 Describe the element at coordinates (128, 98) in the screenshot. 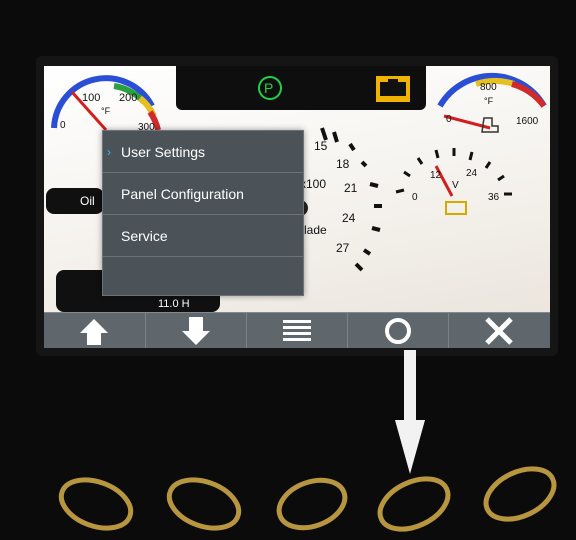

I see `coolant-tick-200: 200` at that location.